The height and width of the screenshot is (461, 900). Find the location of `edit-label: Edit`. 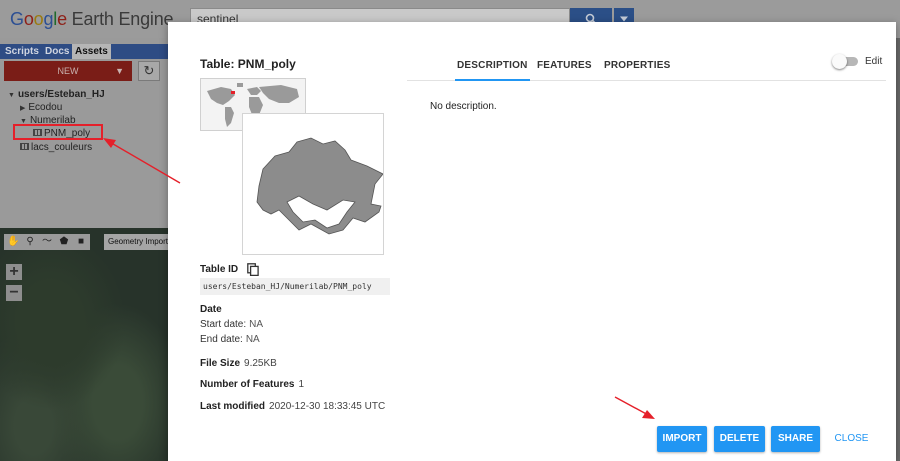

edit-label: Edit is located at coordinates (874, 61).